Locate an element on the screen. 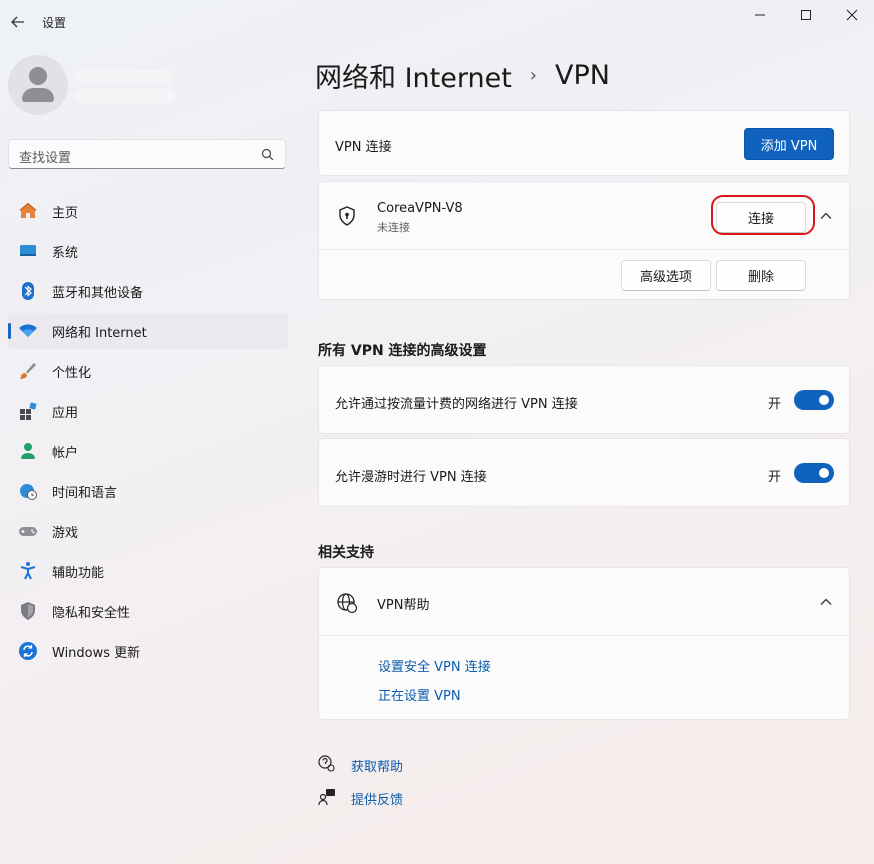 The image size is (874, 864). search-placeholder: 查找设置 is located at coordinates (45, 158).